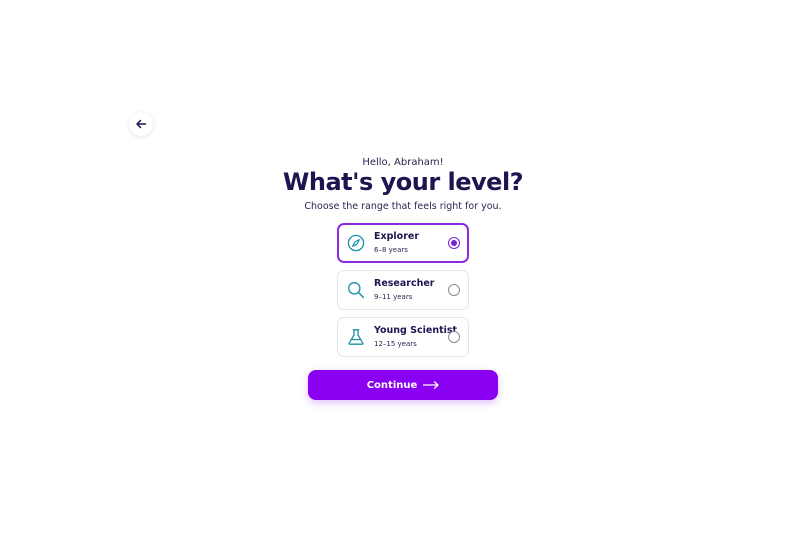 Image resolution: width=806 pixels, height=560 pixels. Describe the element at coordinates (416, 330) in the screenshot. I see `option-name: Young Scientist` at that location.